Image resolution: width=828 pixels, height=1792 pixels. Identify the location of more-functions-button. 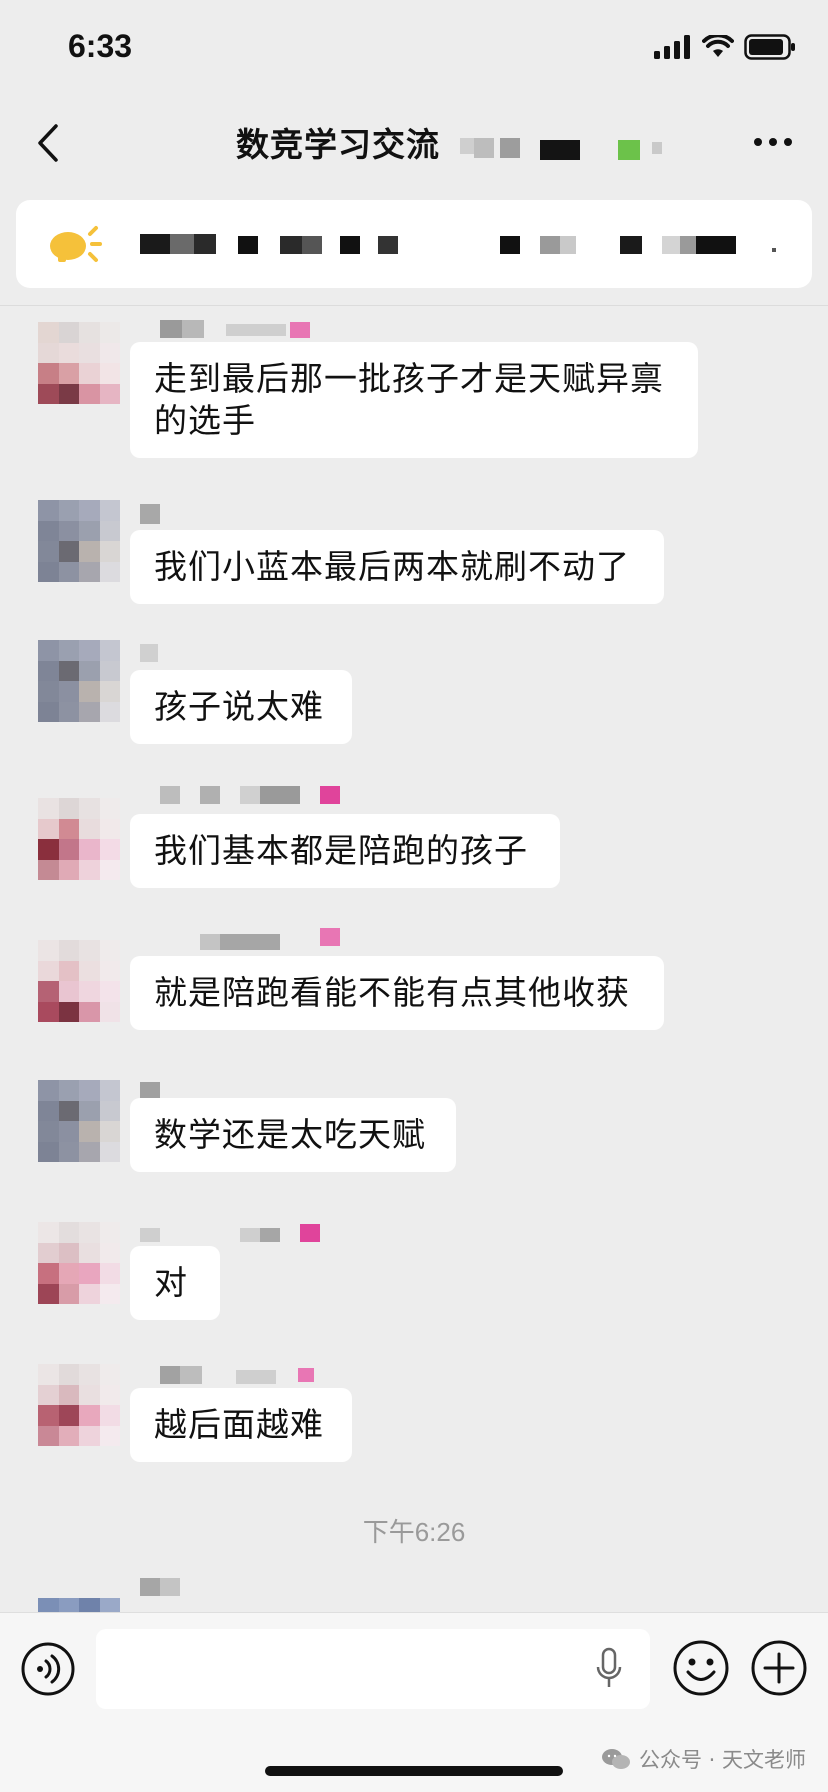
(779, 1668).